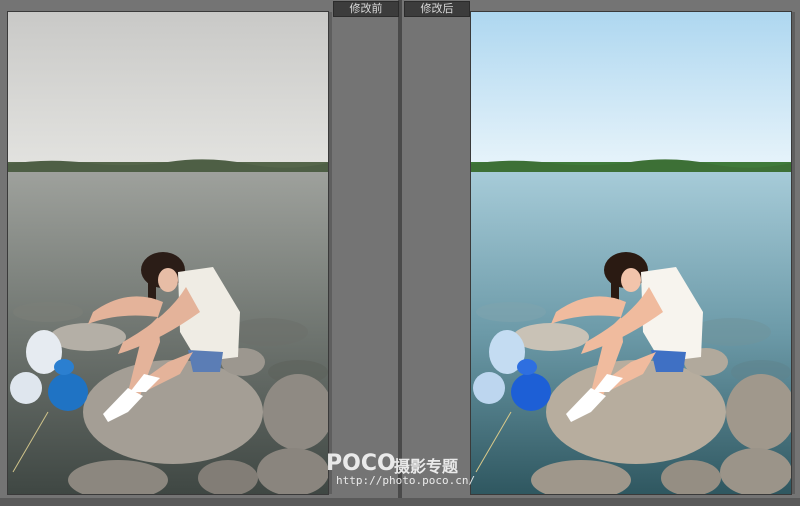 Image resolution: width=800 pixels, height=506 pixels. Describe the element at coordinates (793, 253) in the screenshot. I see `after-photo-edge` at that location.